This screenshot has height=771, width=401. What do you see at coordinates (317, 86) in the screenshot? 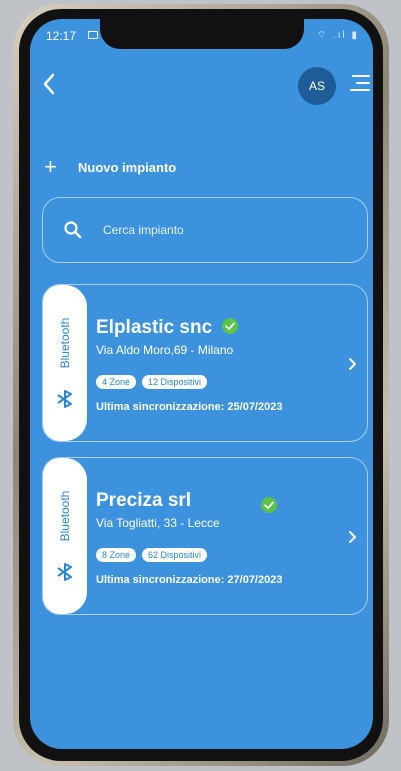
I see `avatar: AS` at bounding box center [317, 86].